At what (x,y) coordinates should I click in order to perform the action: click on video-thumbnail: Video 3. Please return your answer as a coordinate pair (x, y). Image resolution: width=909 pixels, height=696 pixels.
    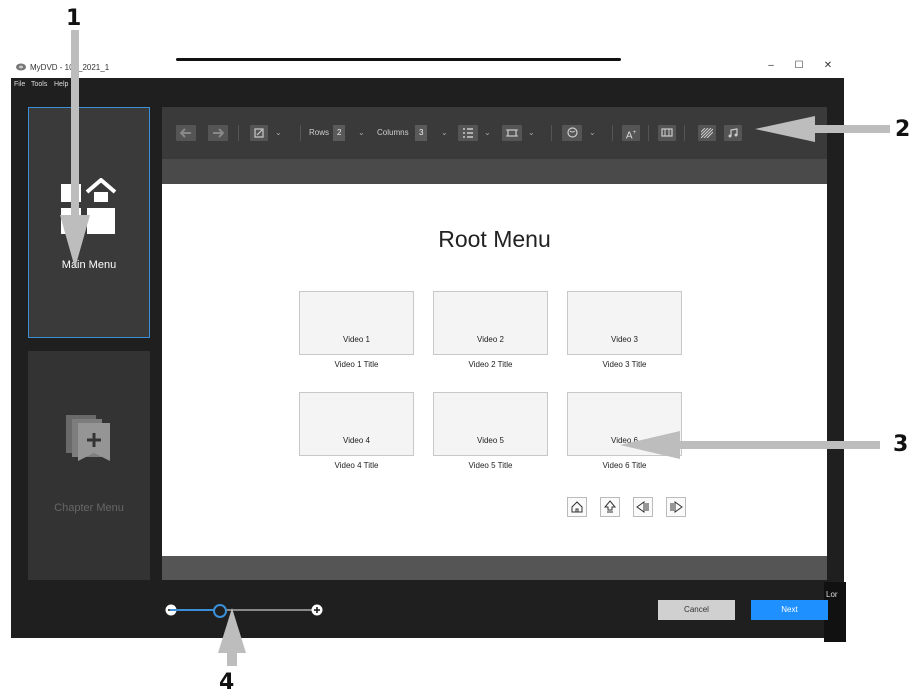
    Looking at the image, I should click on (624, 323).